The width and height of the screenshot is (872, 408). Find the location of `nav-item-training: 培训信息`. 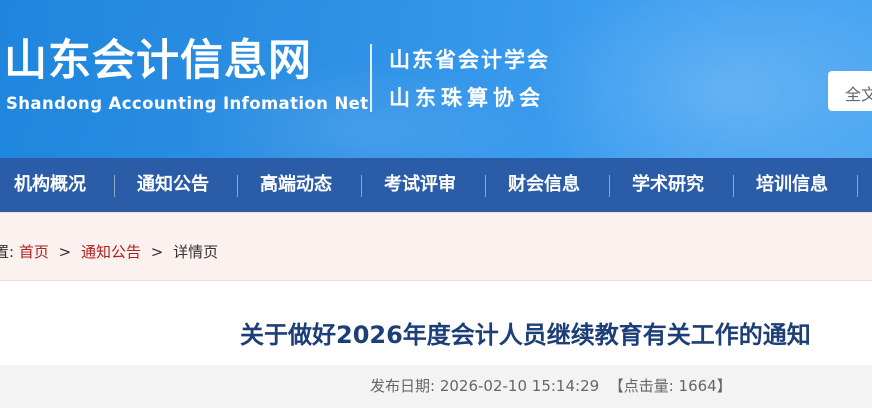

nav-item-training: 培训信息 is located at coordinates (792, 185).